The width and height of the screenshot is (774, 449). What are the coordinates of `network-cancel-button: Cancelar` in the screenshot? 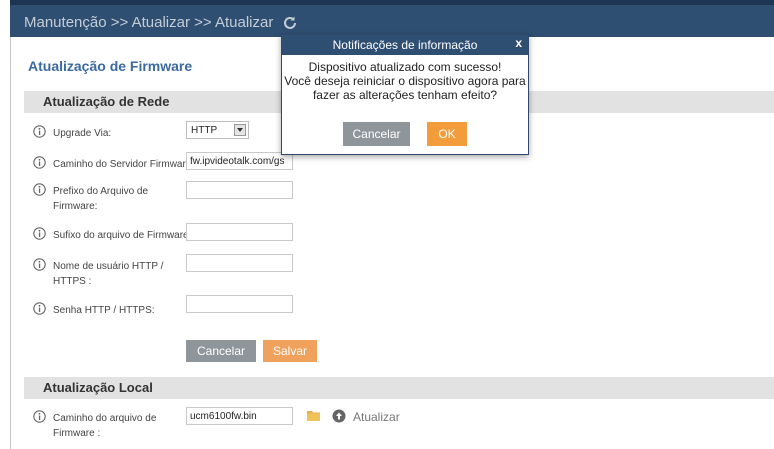 It's located at (221, 351).